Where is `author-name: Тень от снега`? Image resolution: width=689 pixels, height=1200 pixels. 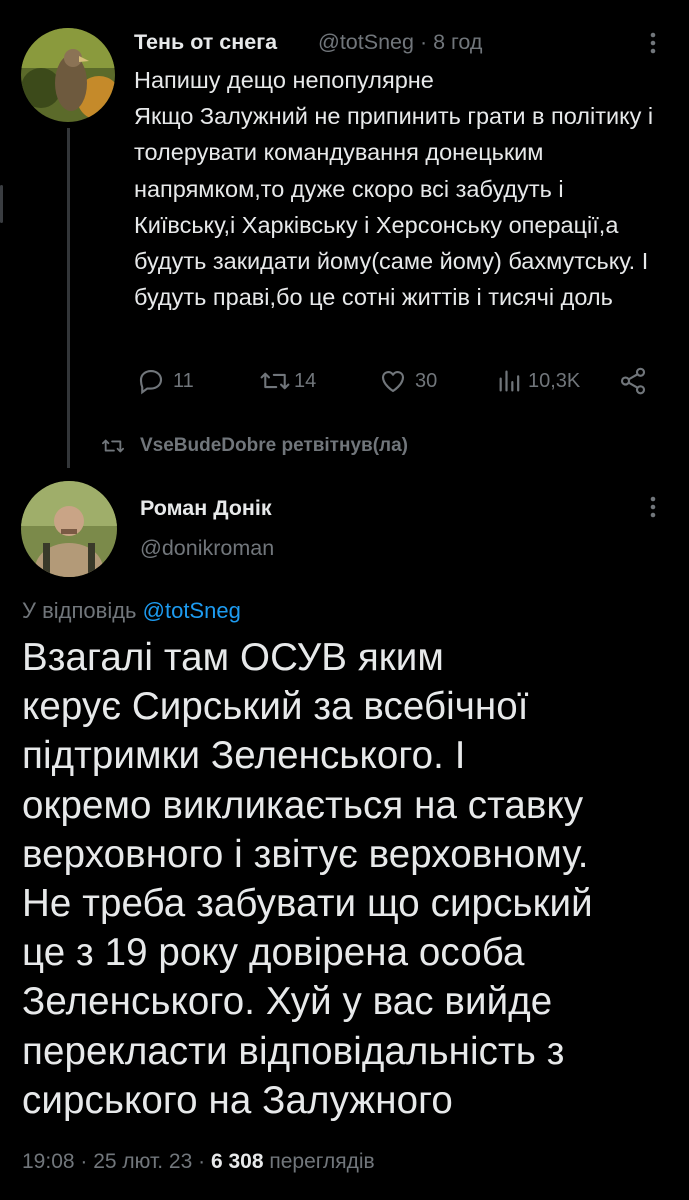
author-name: Тень от снега is located at coordinates (205, 42).